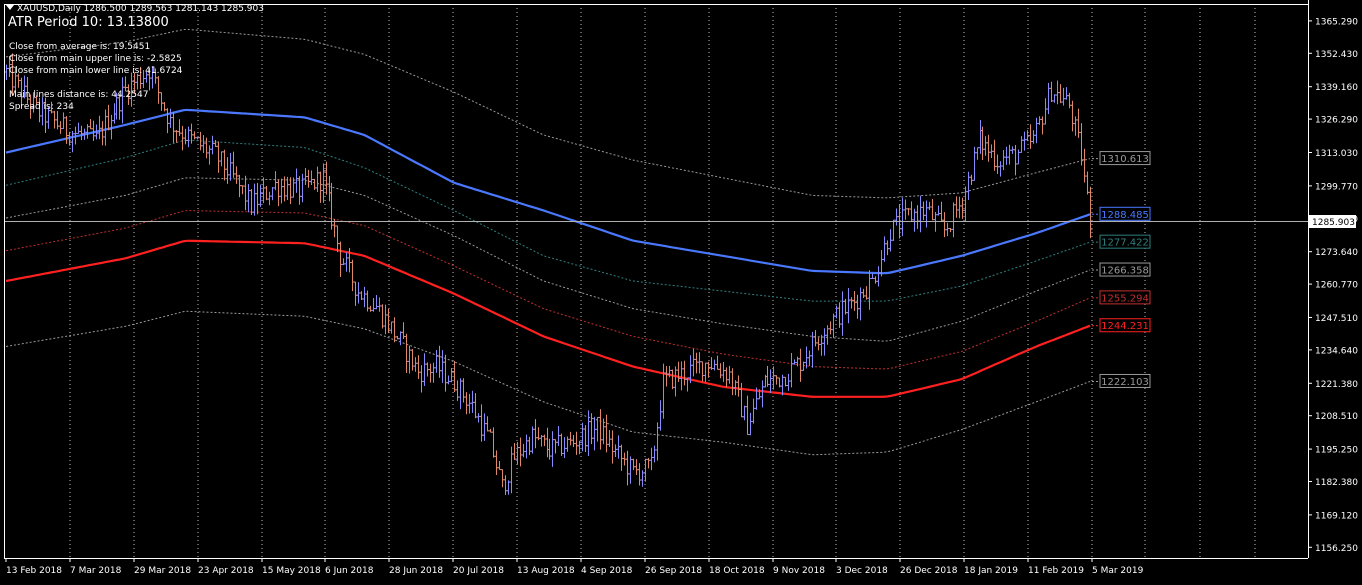  I want to click on x-tick-label: 13 Feb 2018, so click(34, 571).